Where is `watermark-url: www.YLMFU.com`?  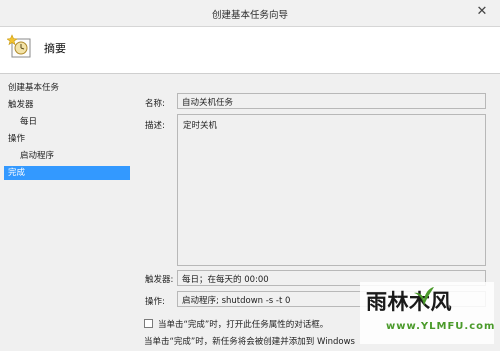
watermark-url: www.YLMFU.com is located at coordinates (441, 326).